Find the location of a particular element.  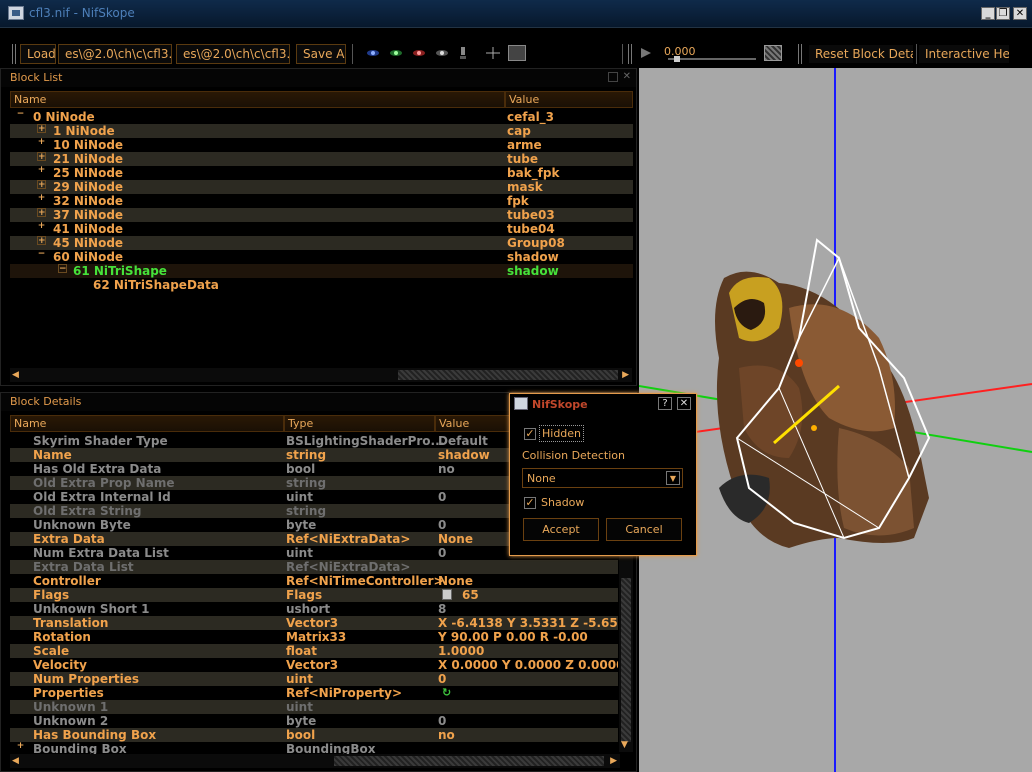

help-icon: ? is located at coordinates (665, 403).